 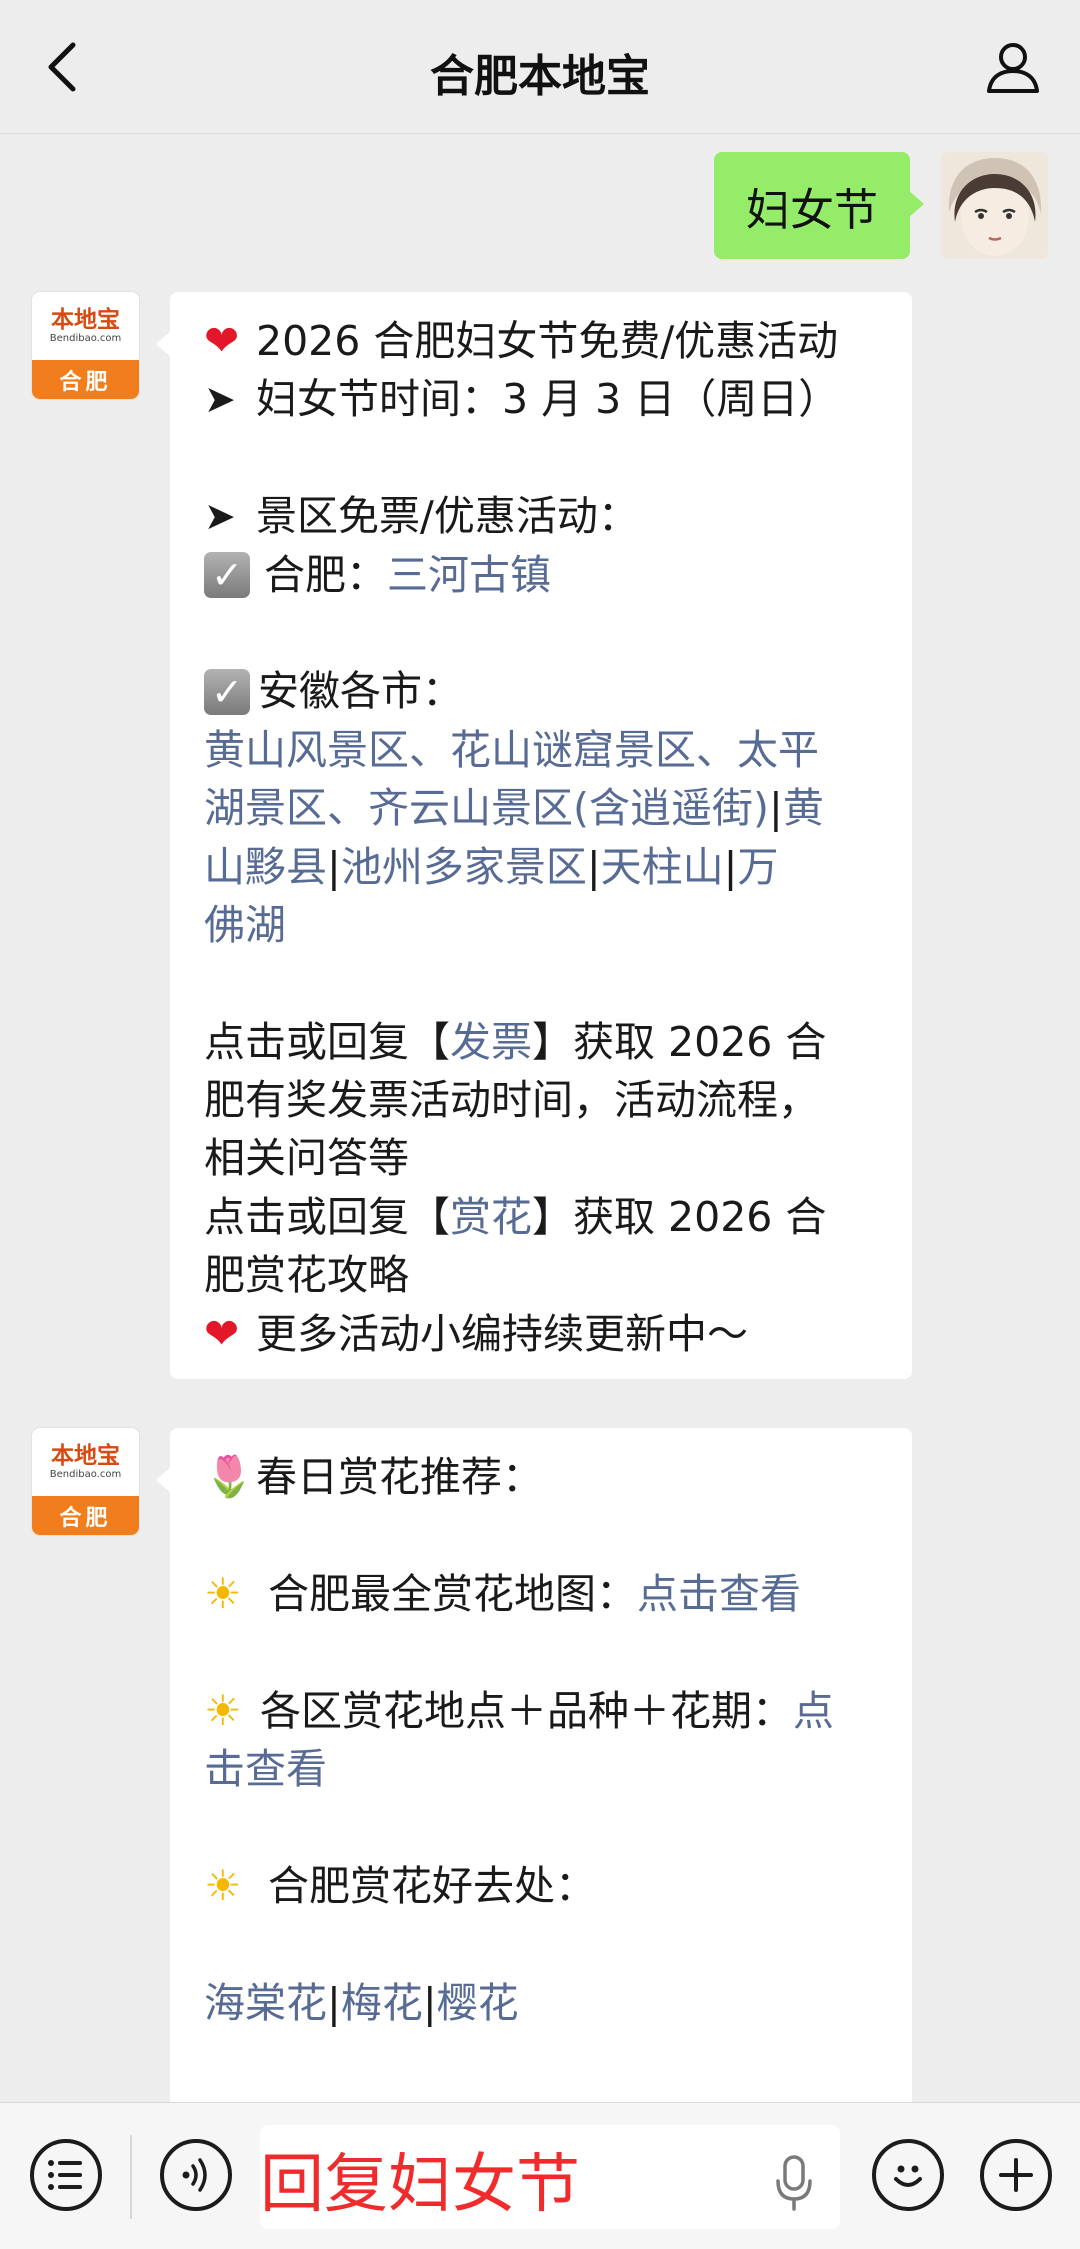 I want to click on menu-button, so click(x=66, y=2175).